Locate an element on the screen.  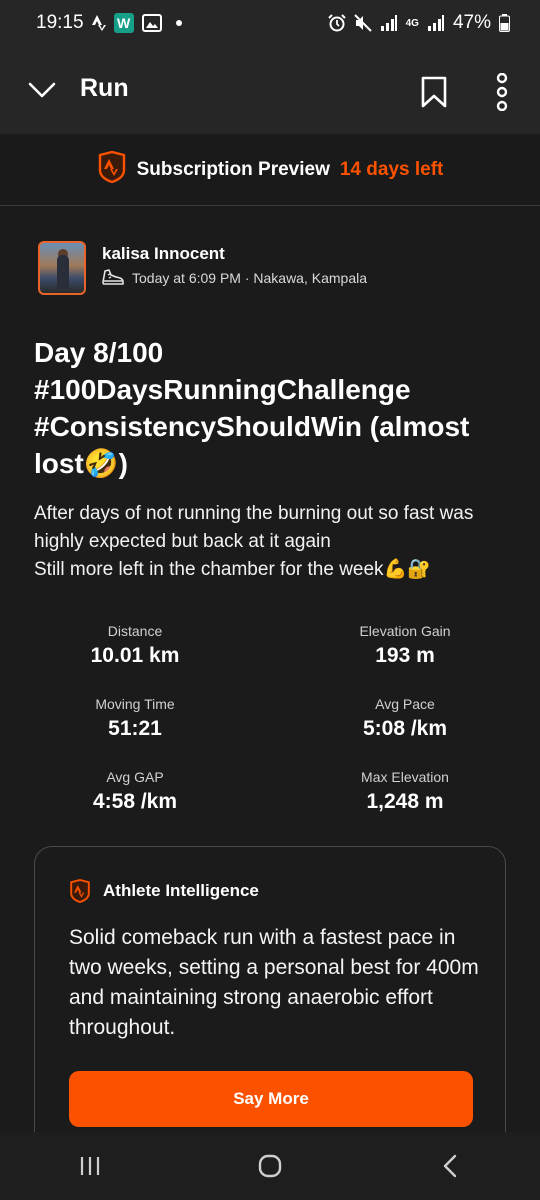
say-more-button: Say More is located at coordinates (271, 1099).